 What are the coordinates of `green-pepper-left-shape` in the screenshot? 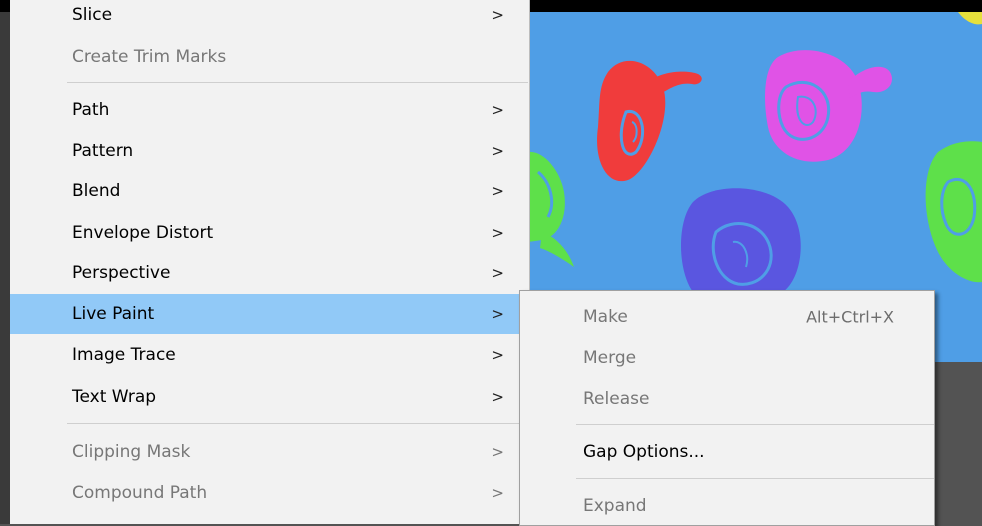 It's located at (551, 209).